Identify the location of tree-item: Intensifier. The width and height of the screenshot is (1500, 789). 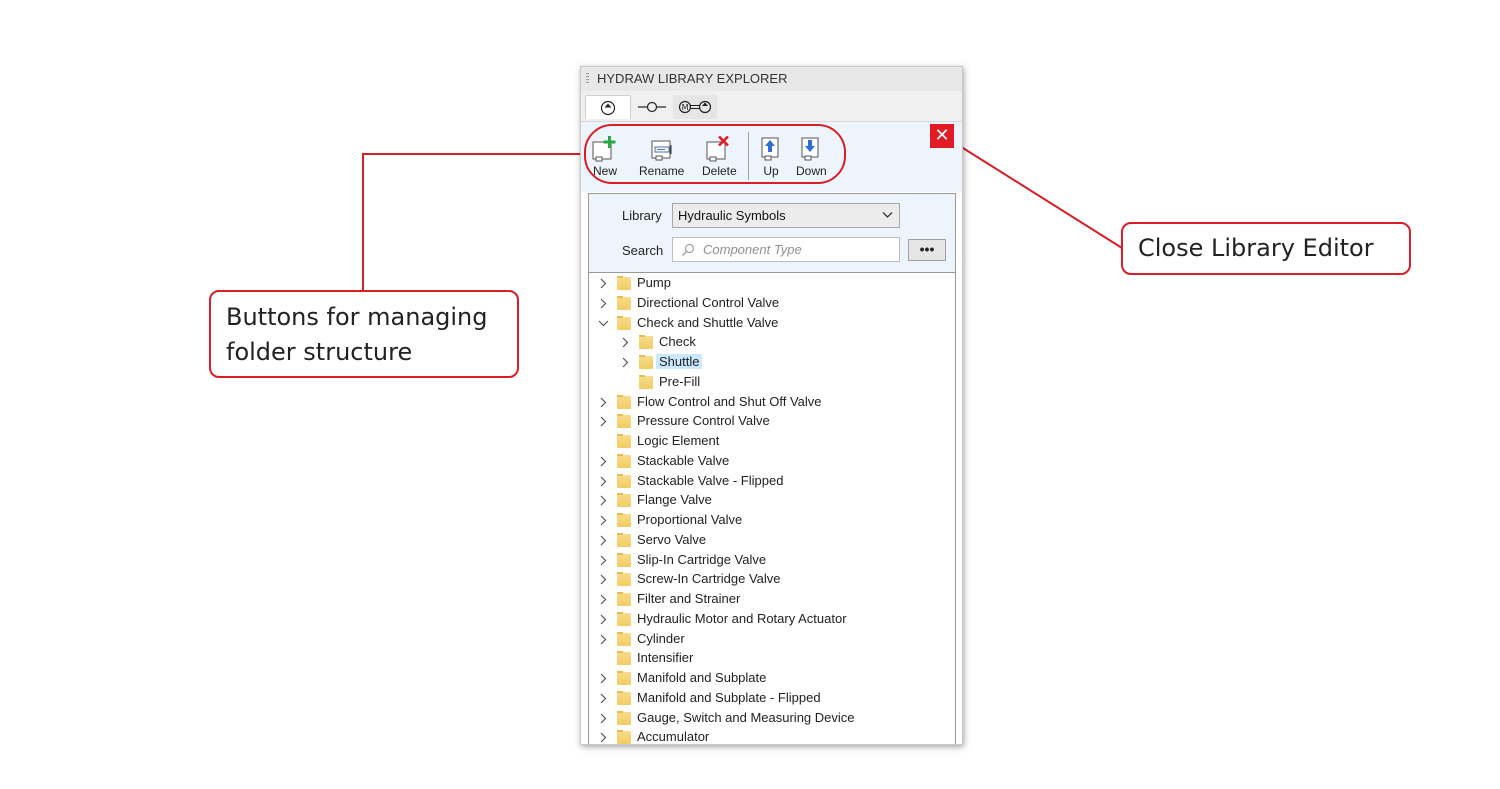
(772, 658).